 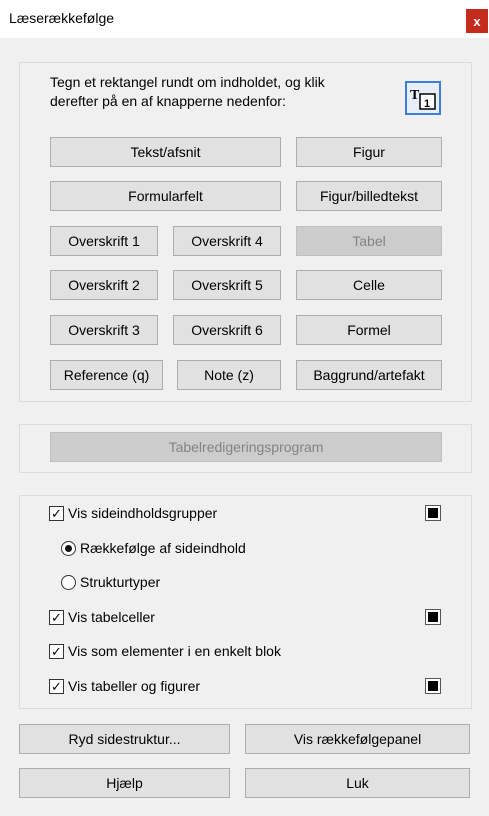 What do you see at coordinates (104, 241) in the screenshot?
I see `heading-1-button: Overskrift 1` at bounding box center [104, 241].